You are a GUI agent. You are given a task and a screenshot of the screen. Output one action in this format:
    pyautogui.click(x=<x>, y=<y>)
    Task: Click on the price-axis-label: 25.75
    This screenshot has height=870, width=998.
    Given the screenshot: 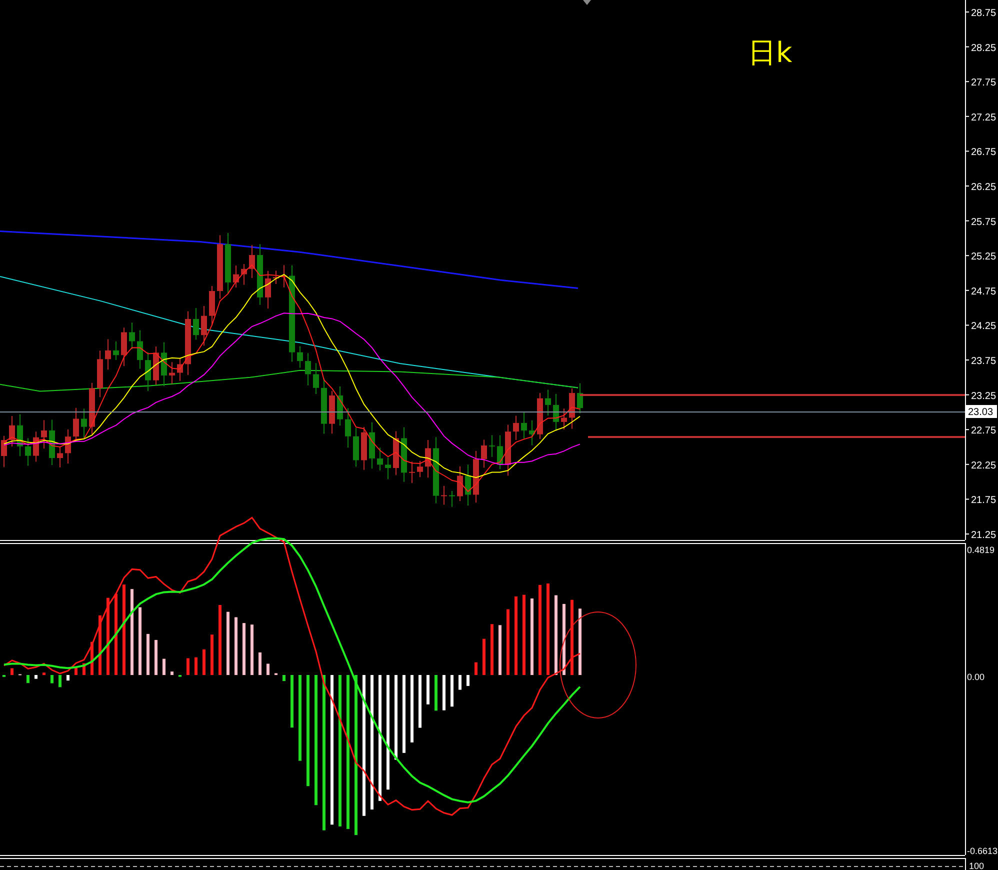 What is the action you would take?
    pyautogui.click(x=983, y=222)
    